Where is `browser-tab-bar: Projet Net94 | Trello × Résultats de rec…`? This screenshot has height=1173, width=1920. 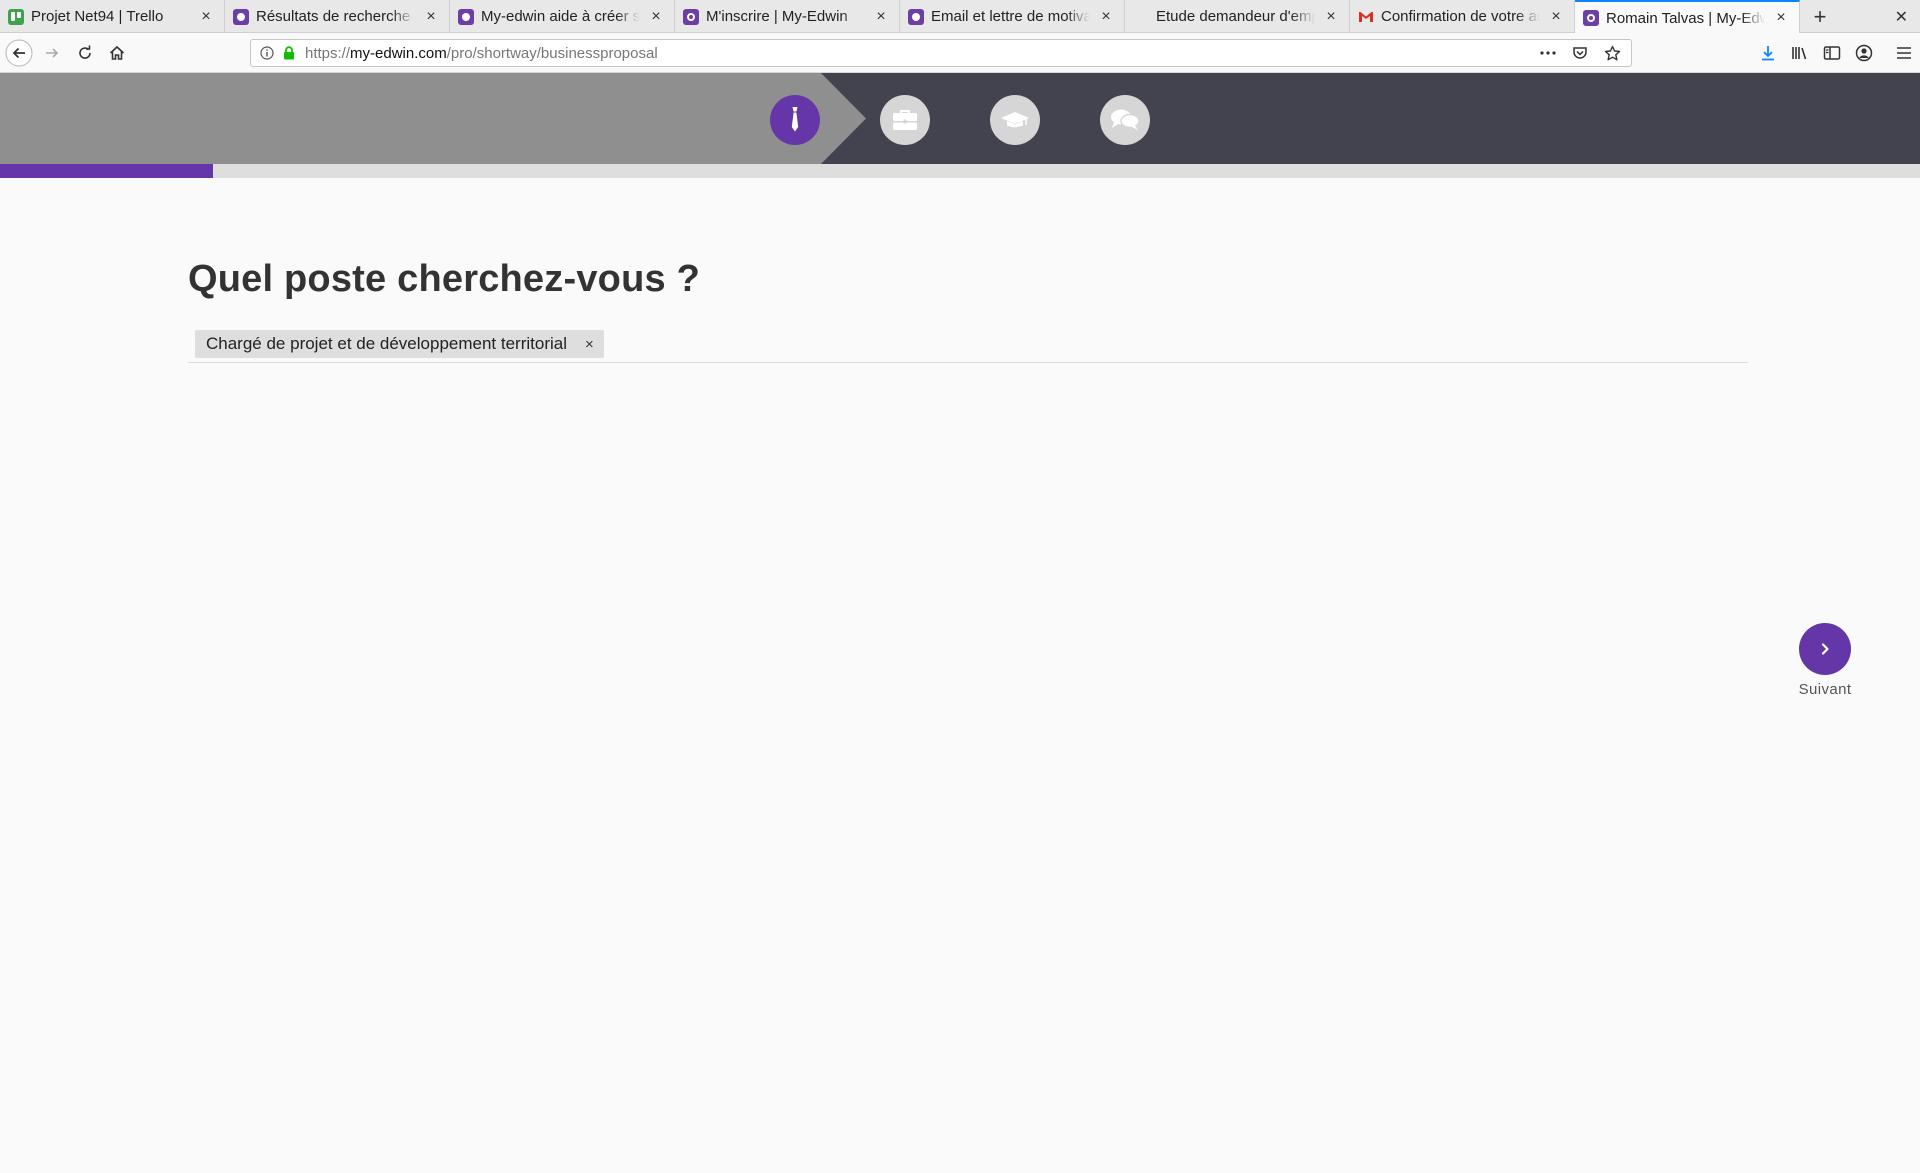
browser-tab-bar: Projet Net94 | Trello × Résultats de rec… is located at coordinates (960, 17).